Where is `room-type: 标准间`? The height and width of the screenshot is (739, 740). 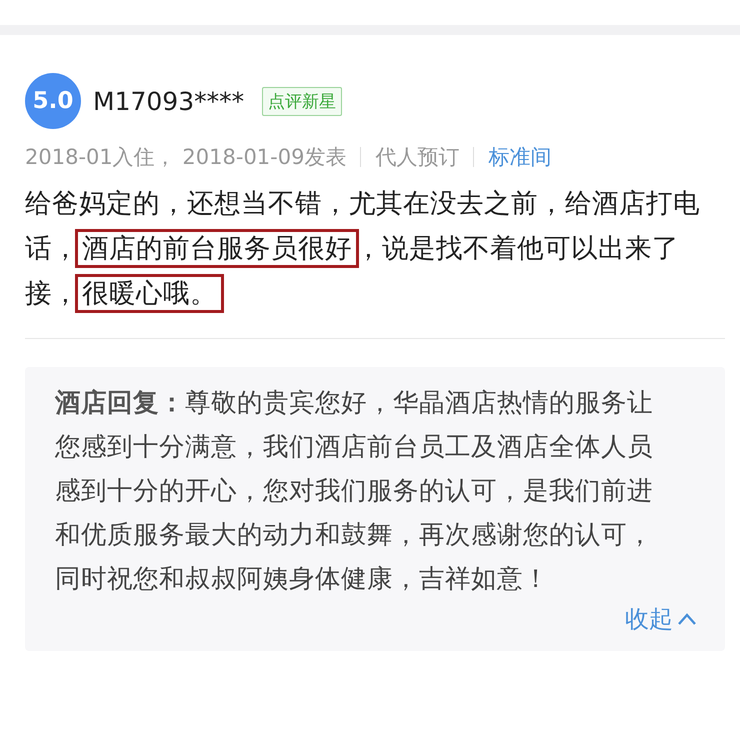 room-type: 标准间 is located at coordinates (520, 157).